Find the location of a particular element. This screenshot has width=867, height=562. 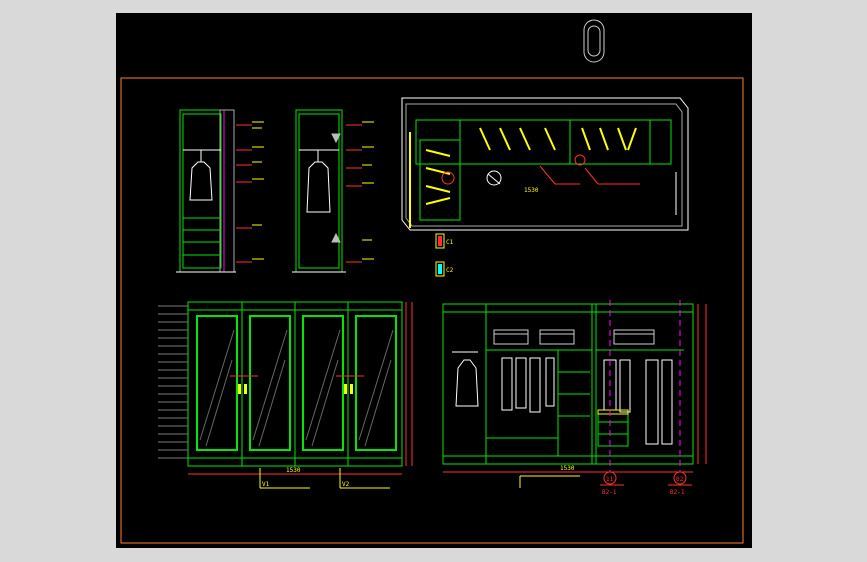

tag-c2: C2 is located at coordinates (450, 270).